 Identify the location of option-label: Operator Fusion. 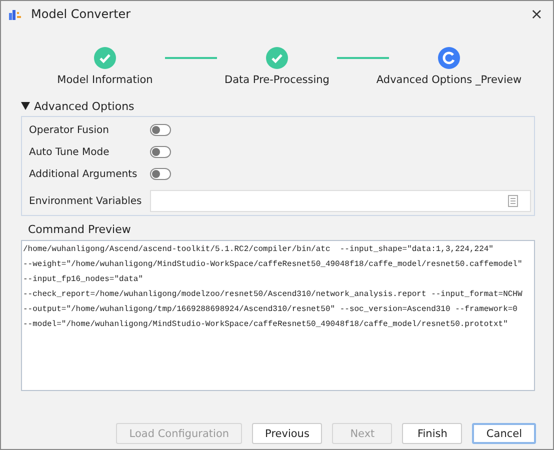
(69, 130).